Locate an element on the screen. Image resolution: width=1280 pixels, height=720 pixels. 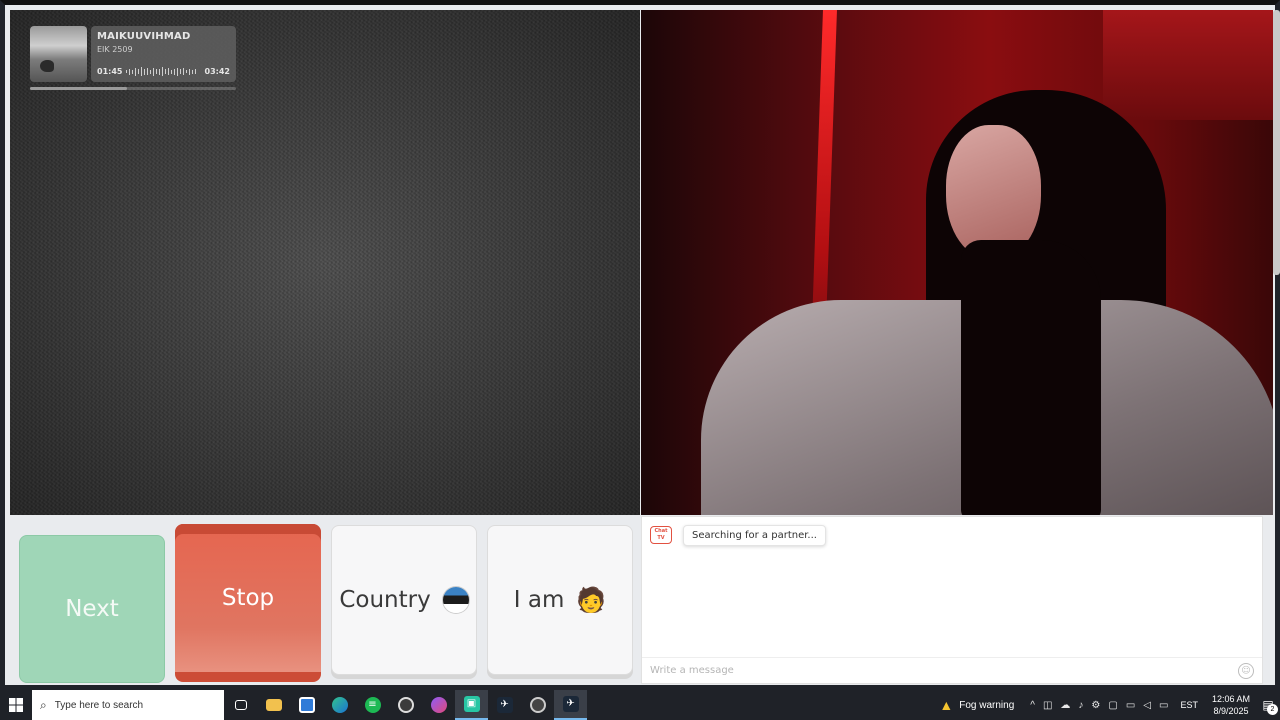
chevron-up-icon: ^ is located at coordinates (1032, 705).